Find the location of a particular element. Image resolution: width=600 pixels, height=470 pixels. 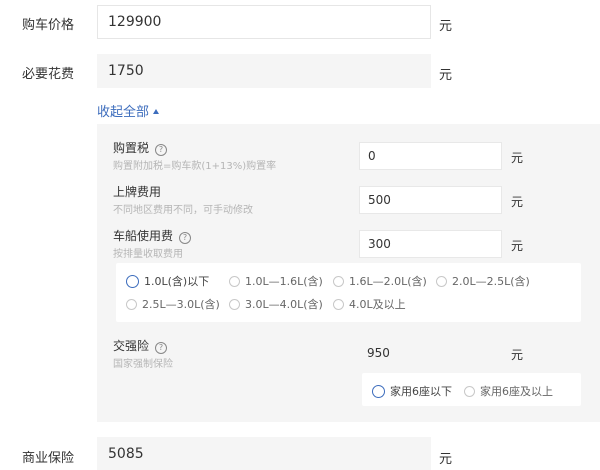

compulsory-insurance-unit: 元 is located at coordinates (517, 355).